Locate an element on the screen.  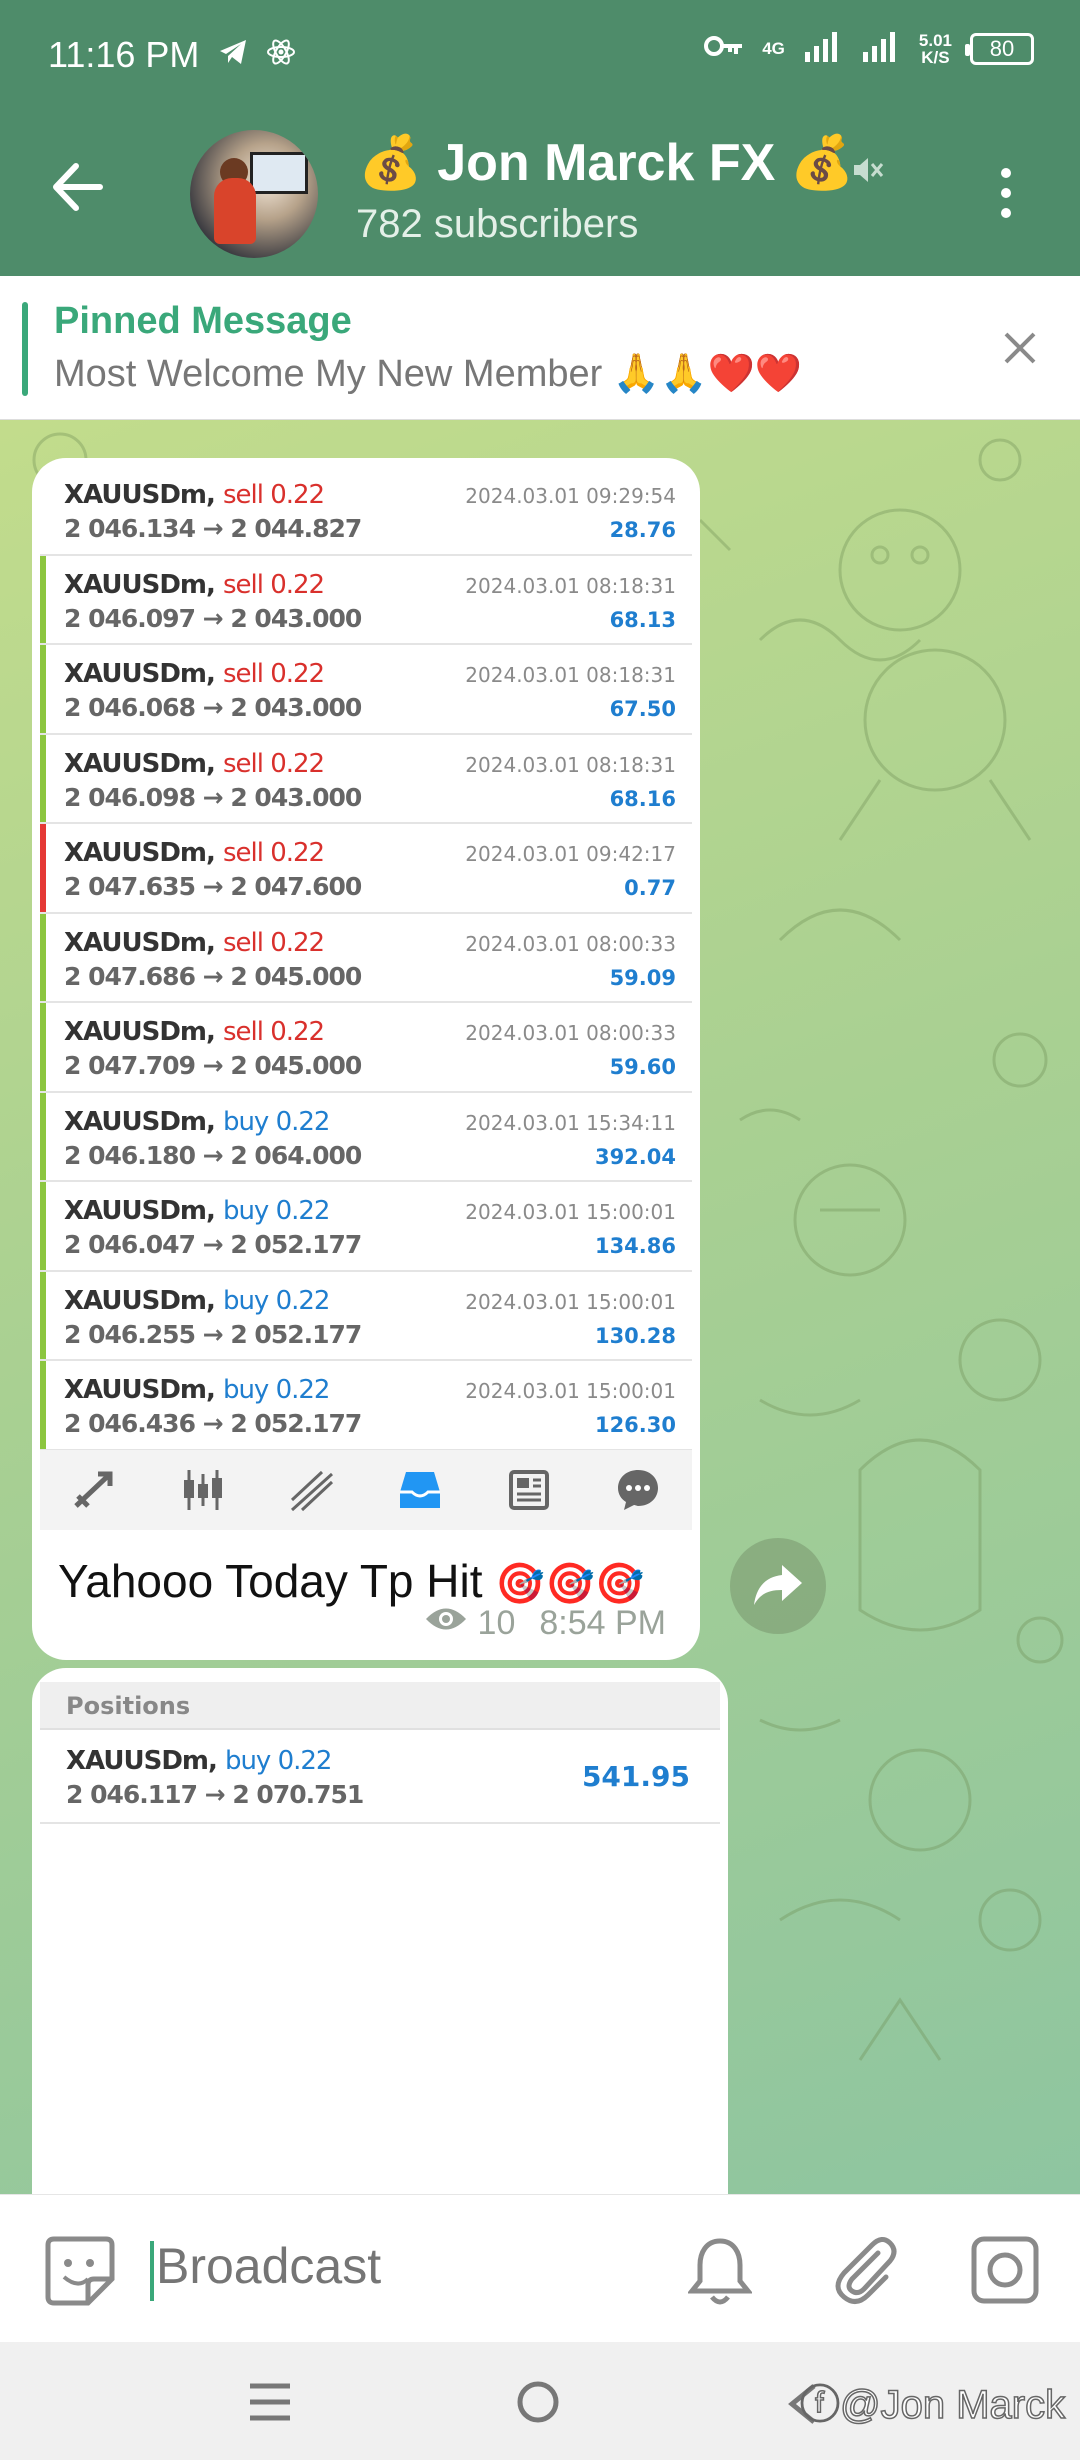
atom-icon is located at coordinates (281, 54).